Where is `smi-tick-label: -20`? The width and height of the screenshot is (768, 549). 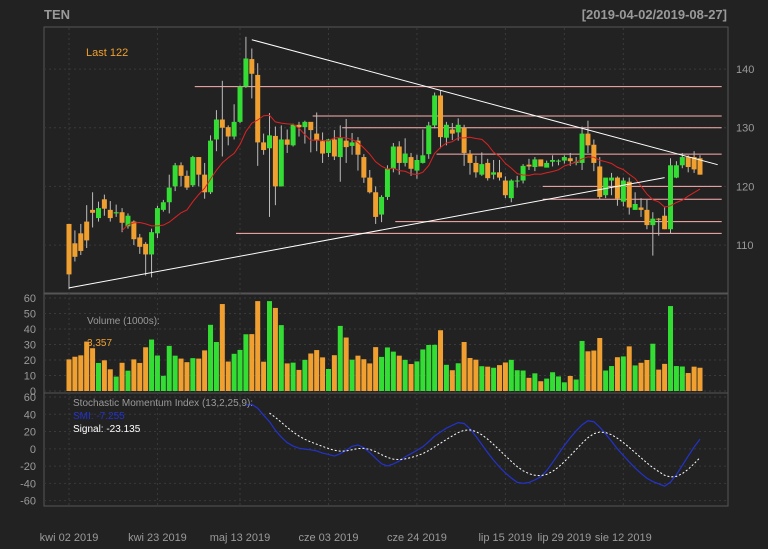 smi-tick-label: -20 is located at coordinates (28, 467).